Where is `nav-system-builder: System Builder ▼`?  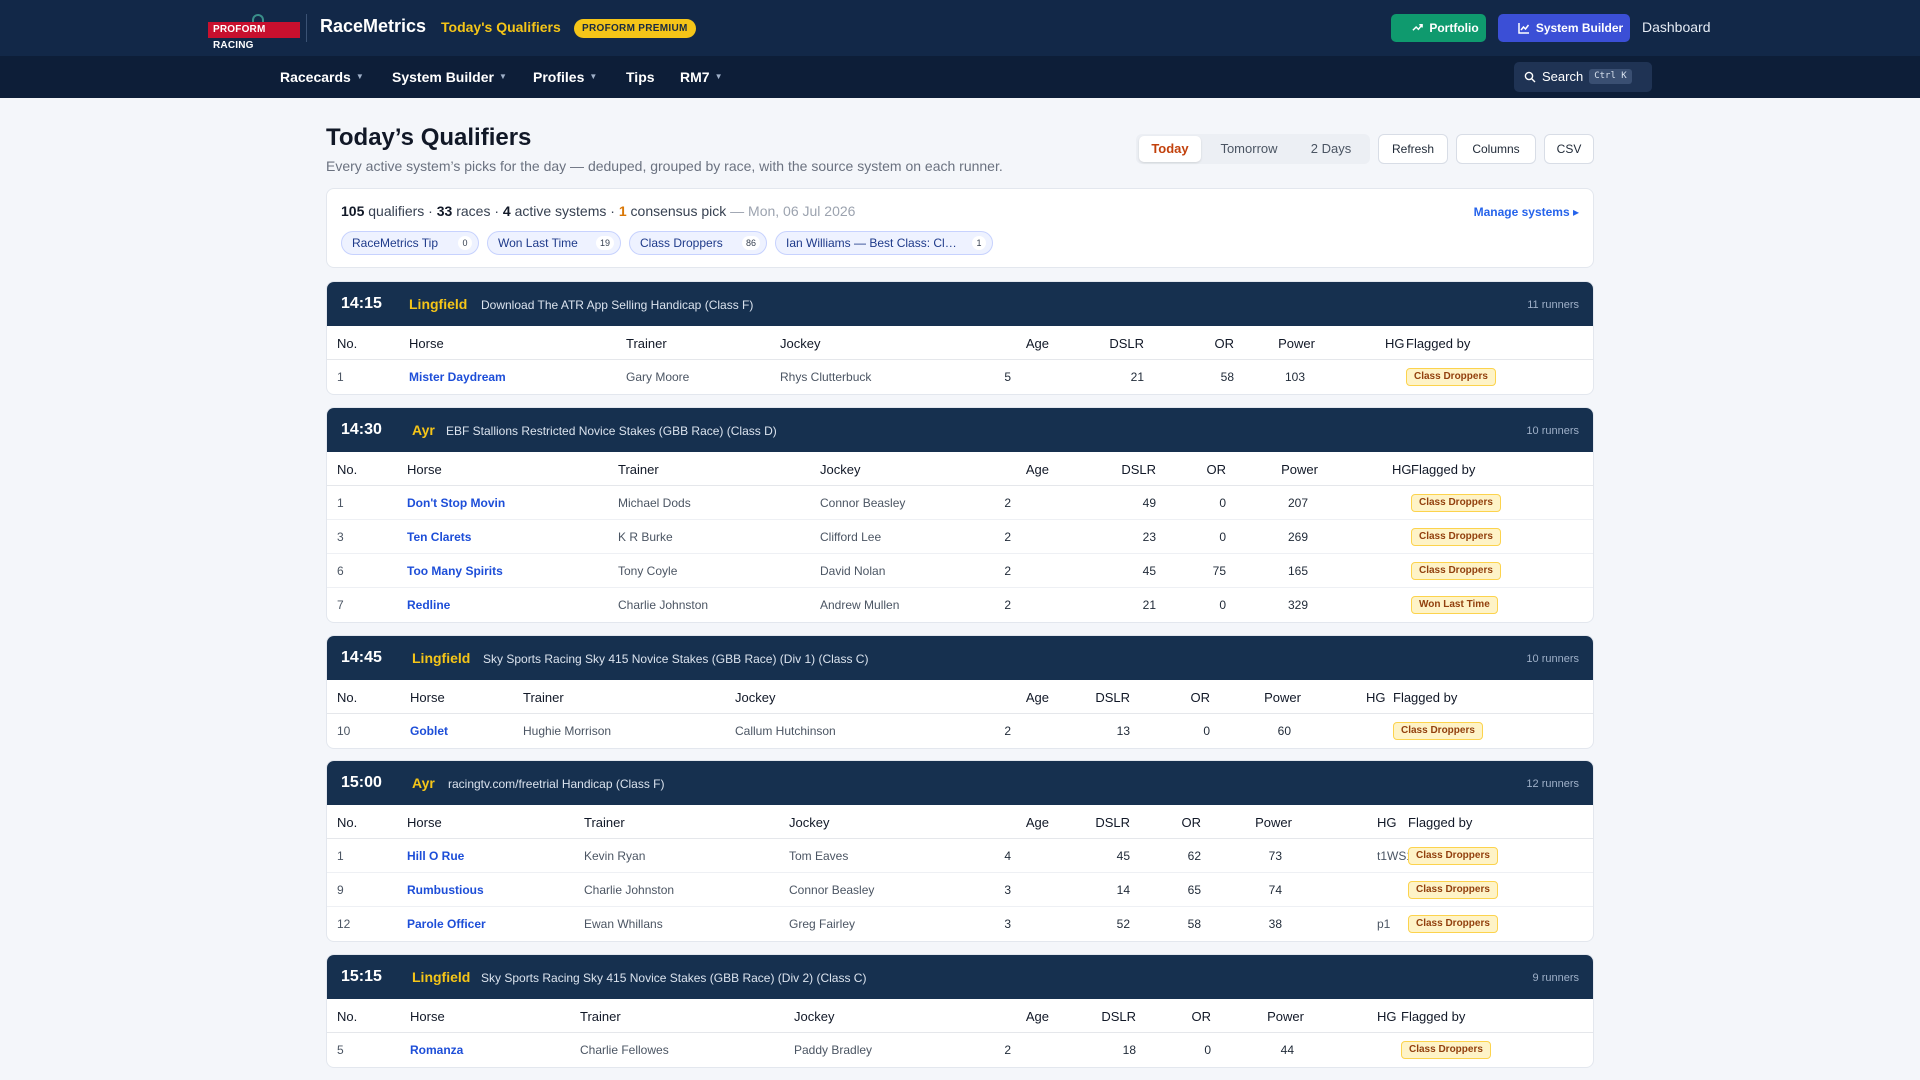 nav-system-builder: System Builder ▼ is located at coordinates (449, 77).